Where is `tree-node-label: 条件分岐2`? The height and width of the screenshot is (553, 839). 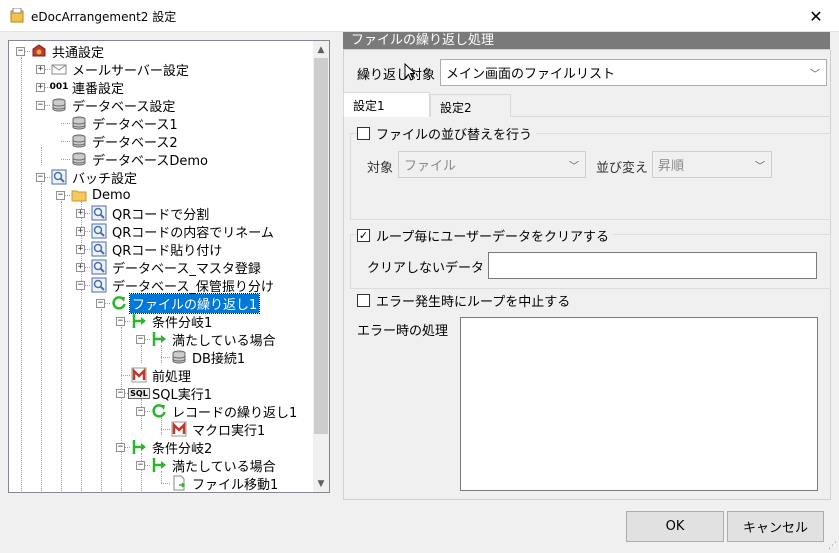 tree-node-label: 条件分岐2 is located at coordinates (182, 449).